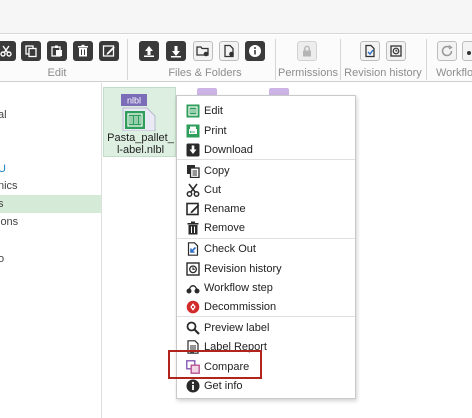 The width and height of the screenshot is (472, 418). I want to click on upload-toolbar-icon, so click(149, 51).